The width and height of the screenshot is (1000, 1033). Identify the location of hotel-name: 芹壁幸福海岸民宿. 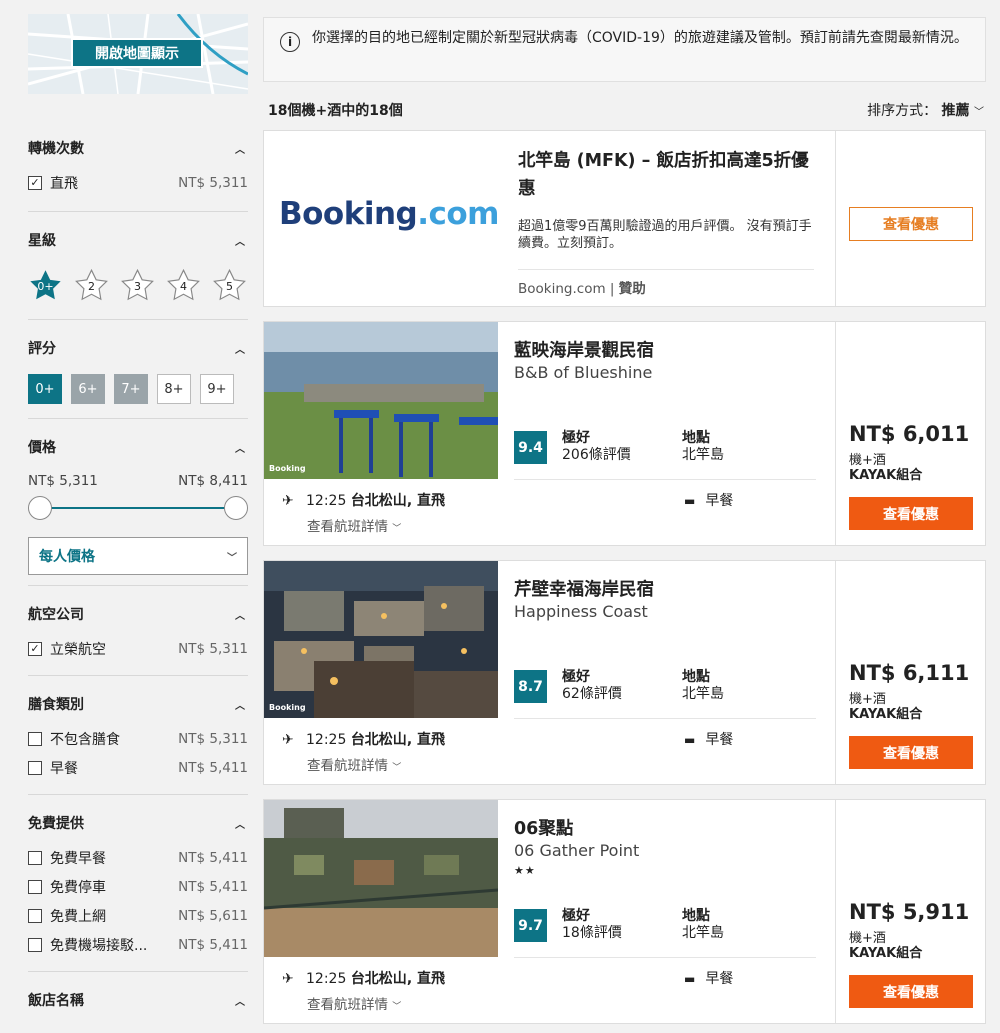
(584, 588).